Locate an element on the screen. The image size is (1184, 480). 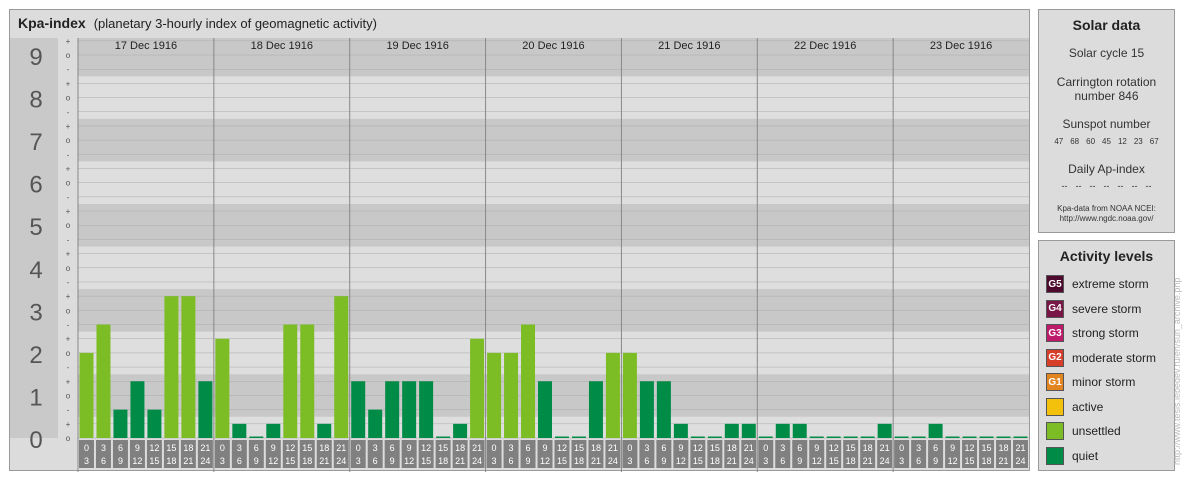
carrington-line1: Carrington rotation is located at coordinates (1106, 82).